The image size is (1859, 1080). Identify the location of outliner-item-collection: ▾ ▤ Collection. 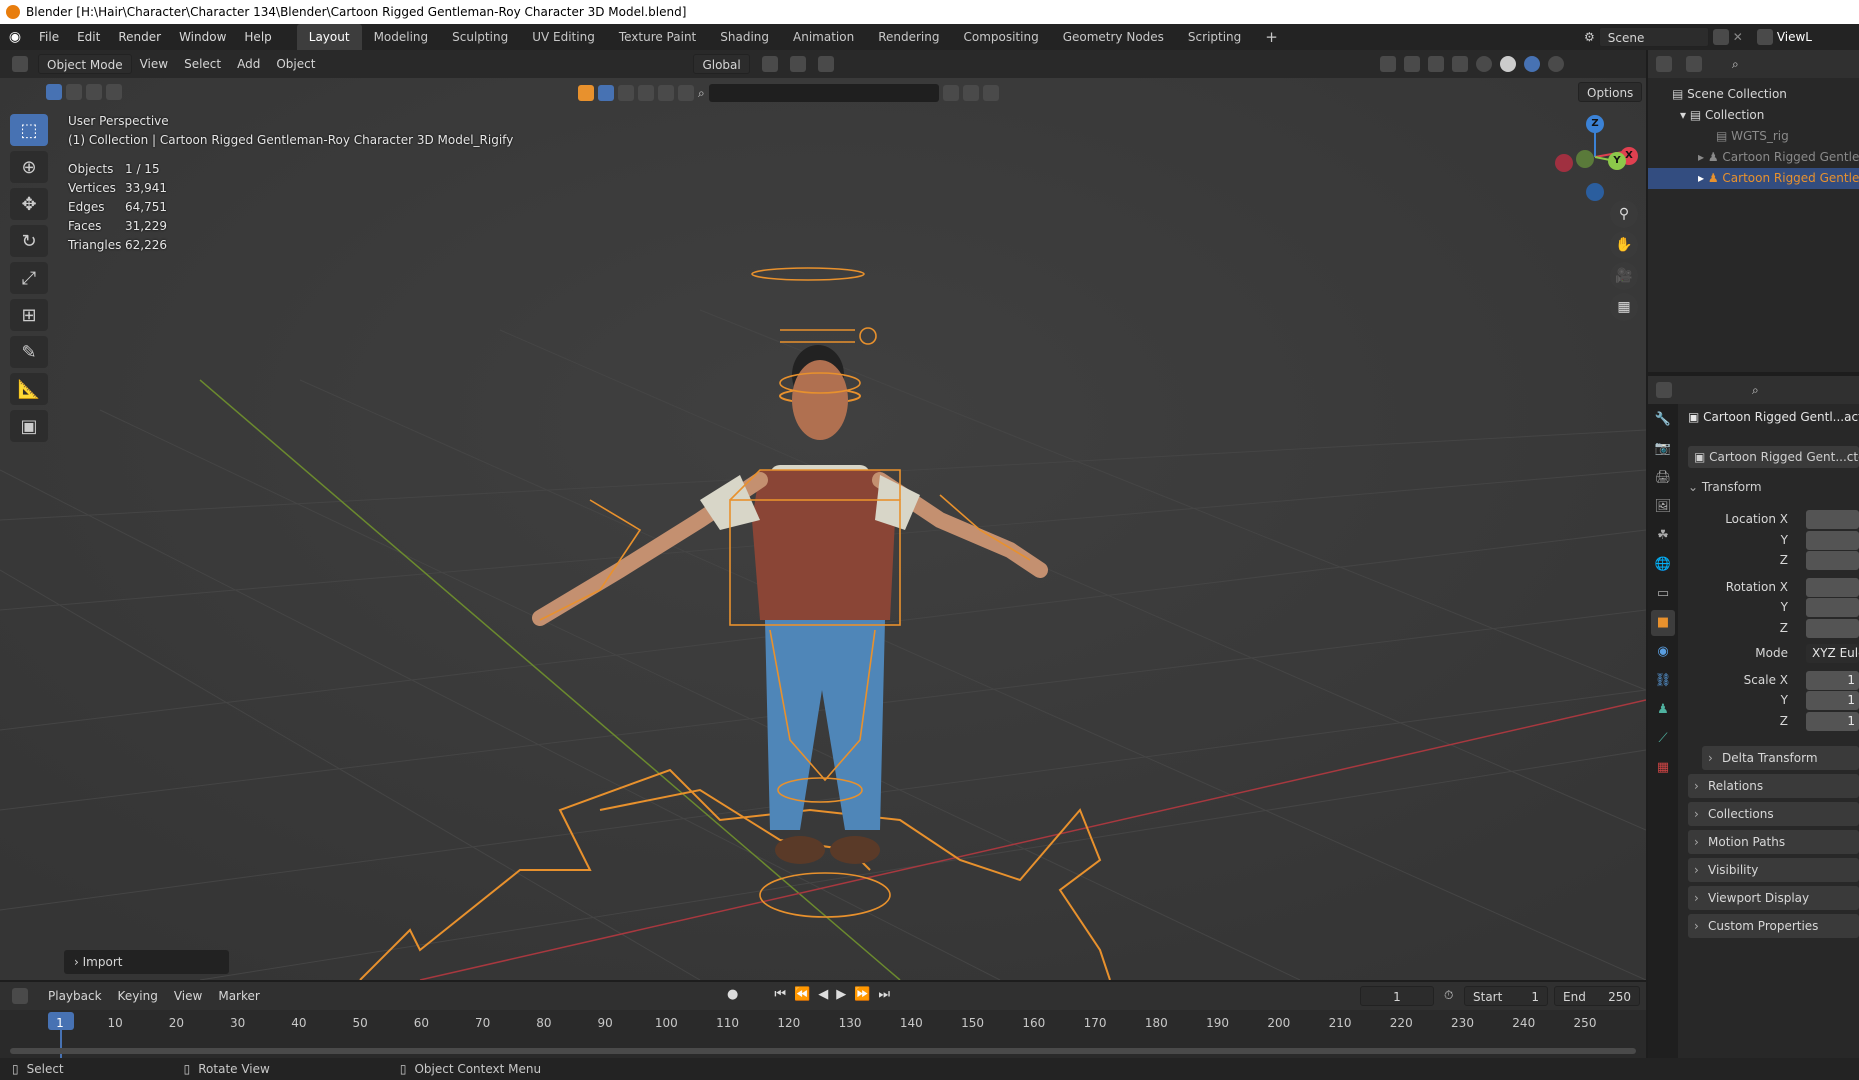
(1753, 115).